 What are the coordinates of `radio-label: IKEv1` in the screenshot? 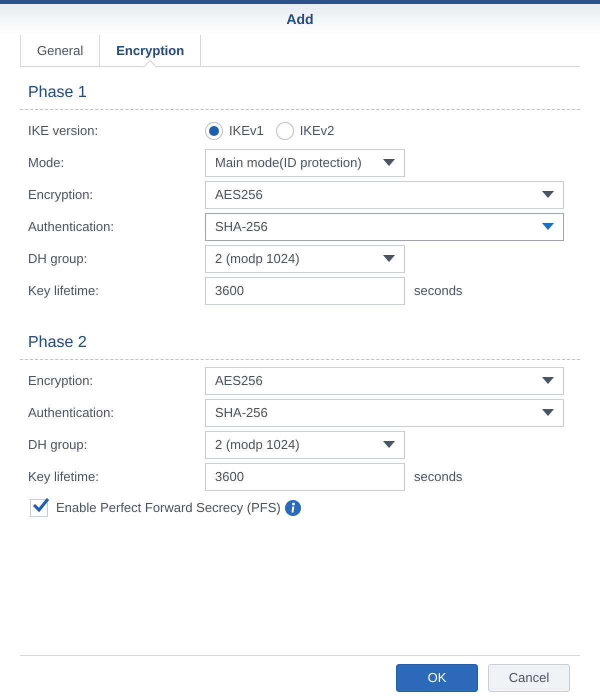 It's located at (246, 131).